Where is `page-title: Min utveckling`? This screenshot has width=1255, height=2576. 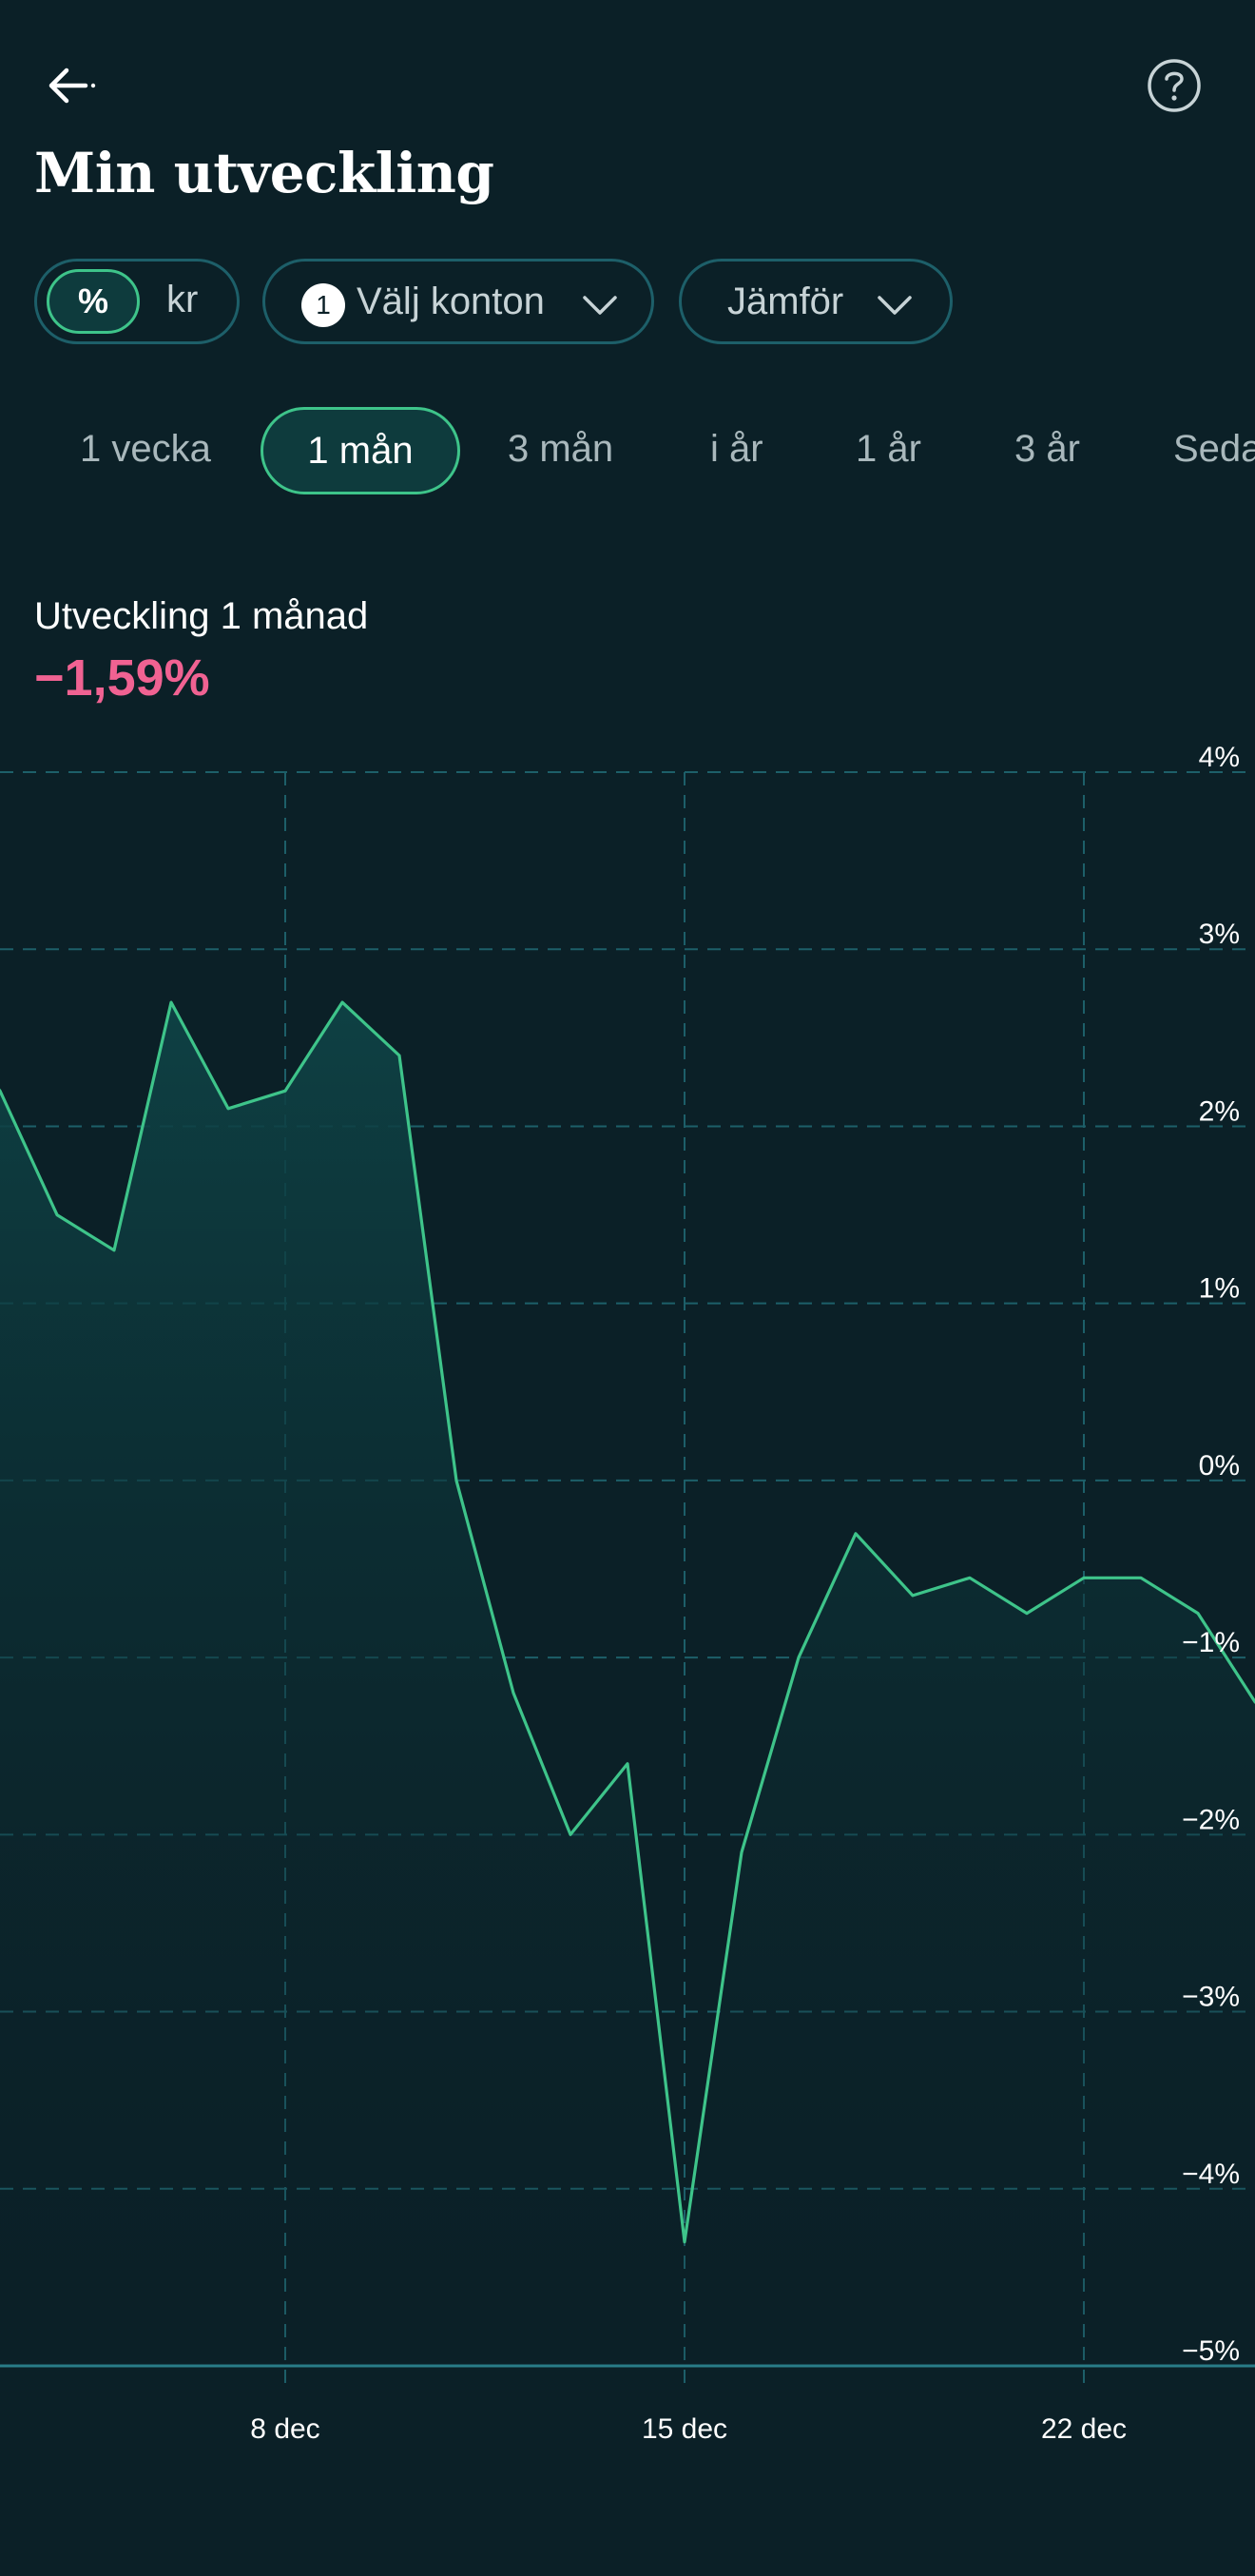 page-title: Min utveckling is located at coordinates (264, 173).